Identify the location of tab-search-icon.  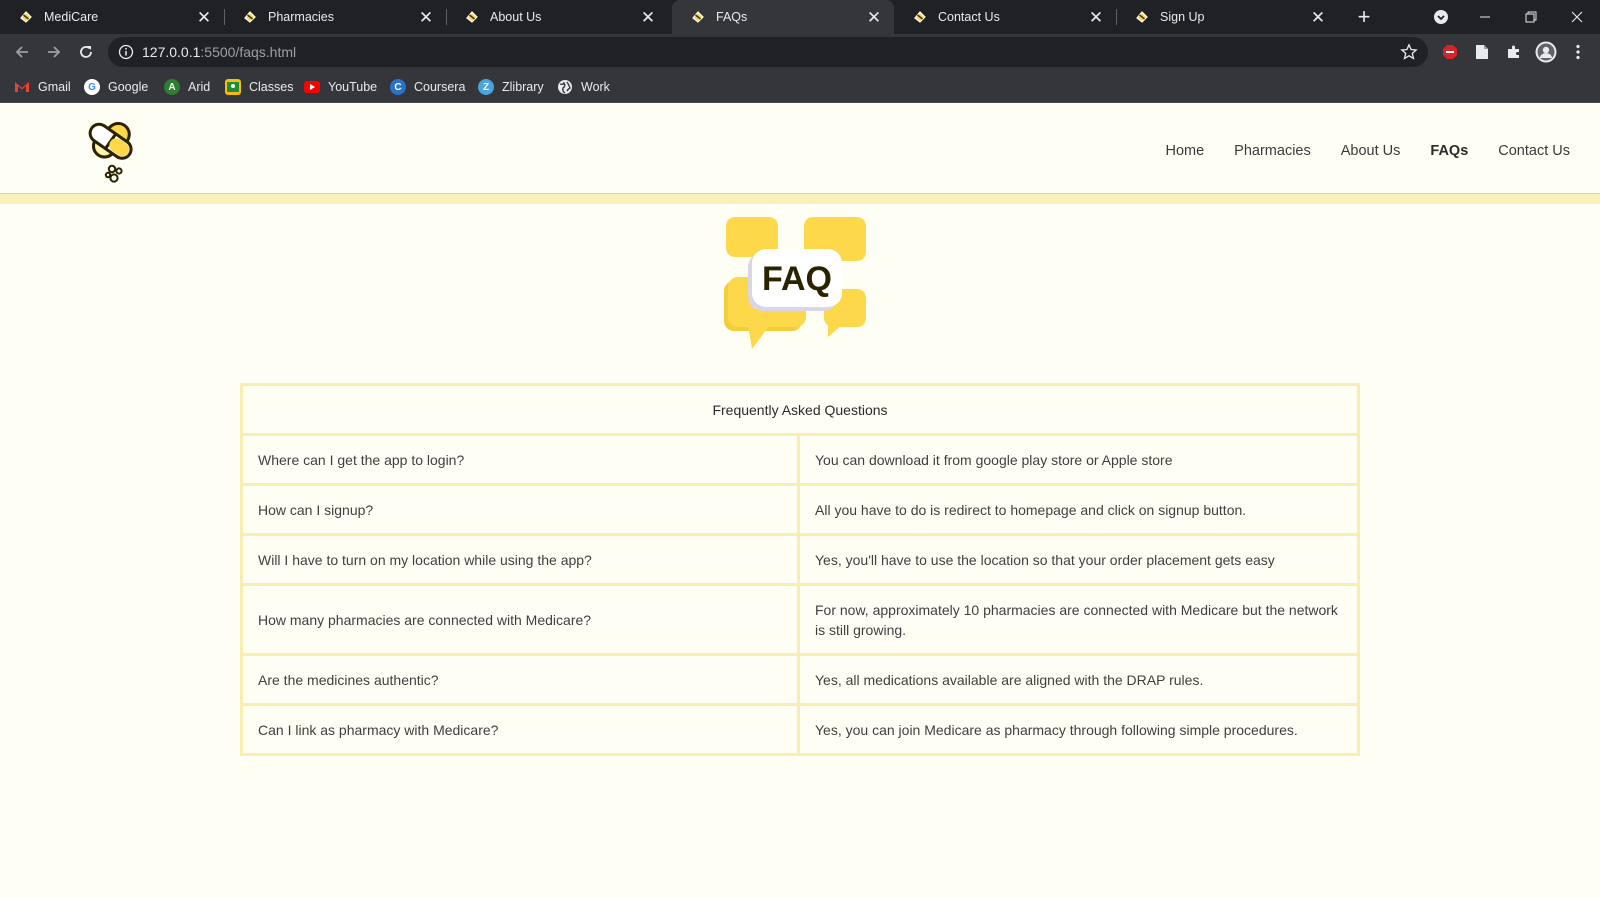
(1441, 17).